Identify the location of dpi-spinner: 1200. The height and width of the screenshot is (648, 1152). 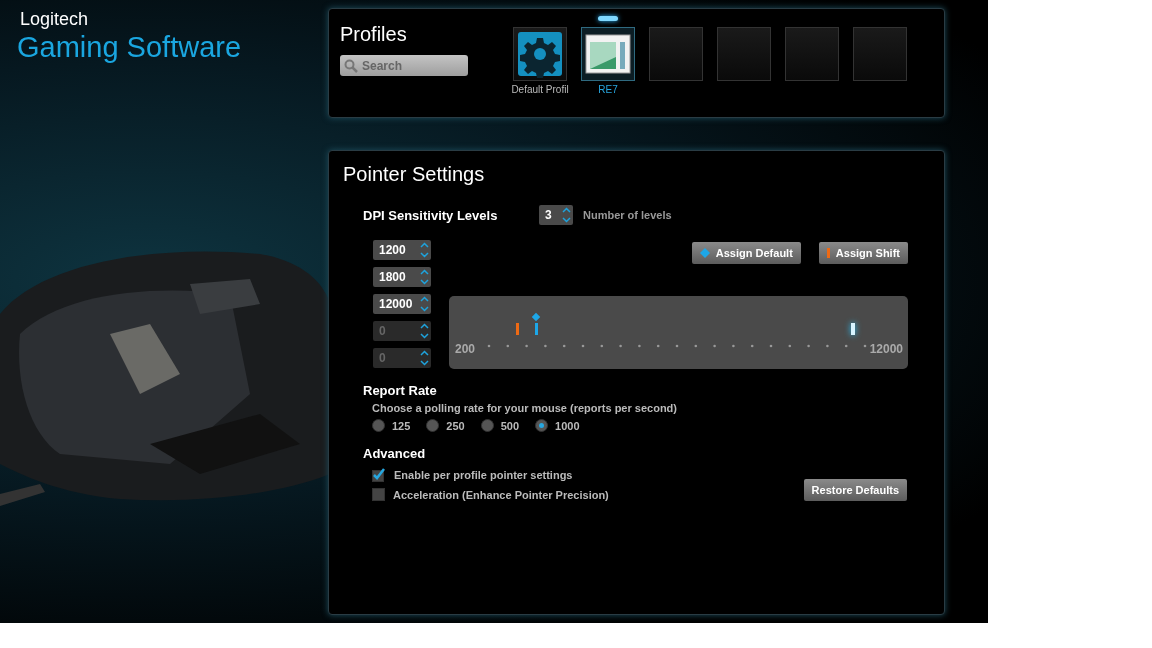
(402, 250).